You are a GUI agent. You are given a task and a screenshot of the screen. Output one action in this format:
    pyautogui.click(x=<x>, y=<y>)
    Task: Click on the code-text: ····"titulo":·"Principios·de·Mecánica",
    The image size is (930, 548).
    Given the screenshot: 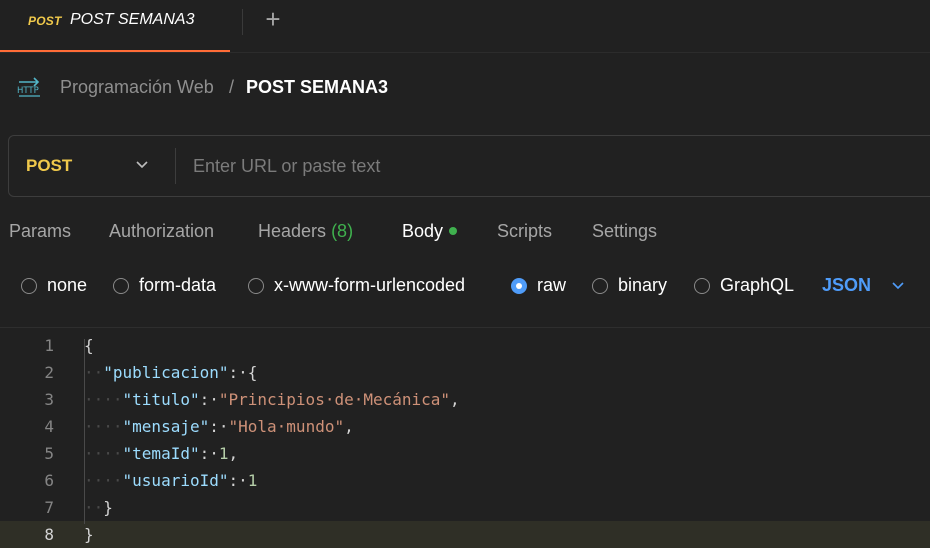 What is the action you would take?
    pyautogui.click(x=272, y=399)
    